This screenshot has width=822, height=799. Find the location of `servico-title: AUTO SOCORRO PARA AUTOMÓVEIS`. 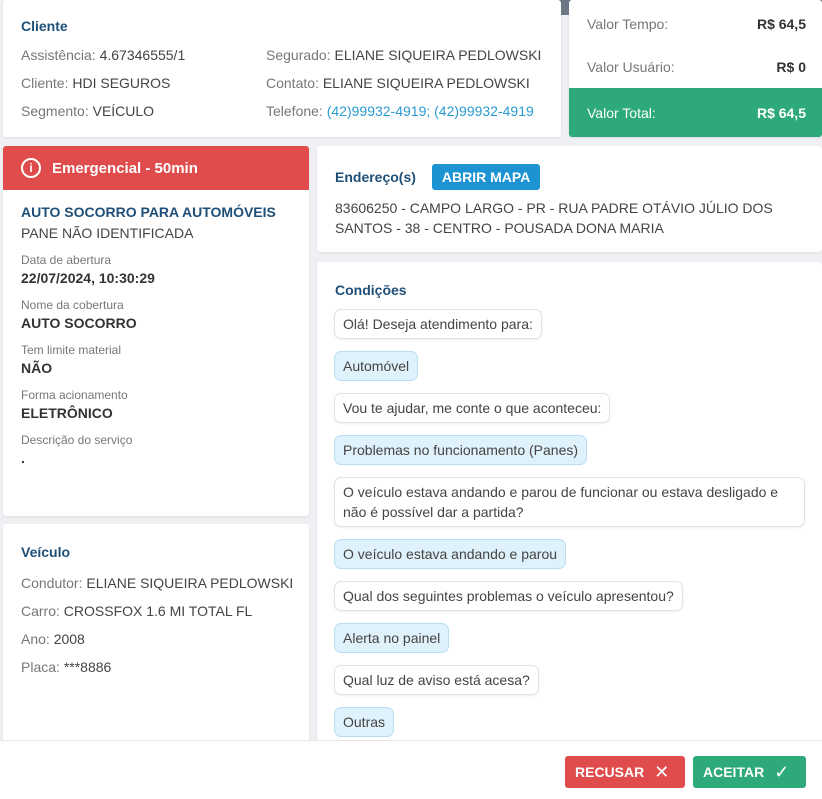

servico-title: AUTO SOCORRO PARA AUTOMÓVEIS is located at coordinates (148, 212).